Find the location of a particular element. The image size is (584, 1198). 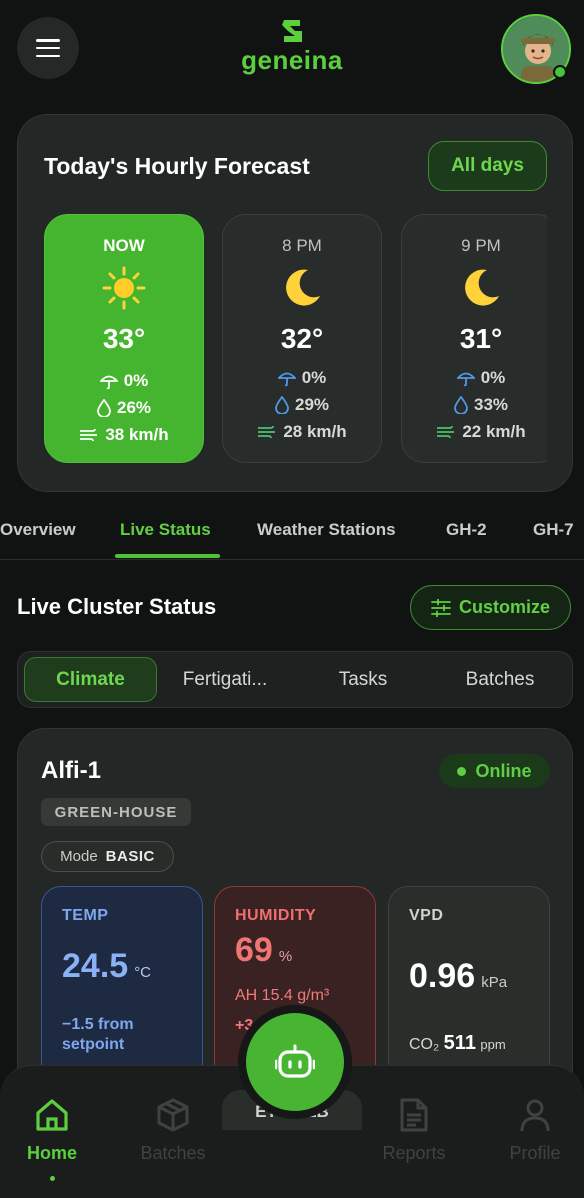

mode-value: BASIC is located at coordinates (130, 856).